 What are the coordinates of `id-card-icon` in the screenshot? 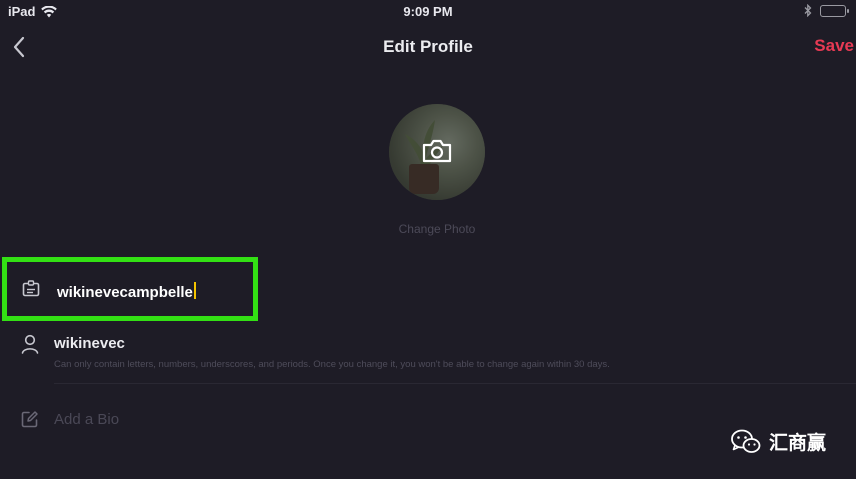 It's located at (31, 288).